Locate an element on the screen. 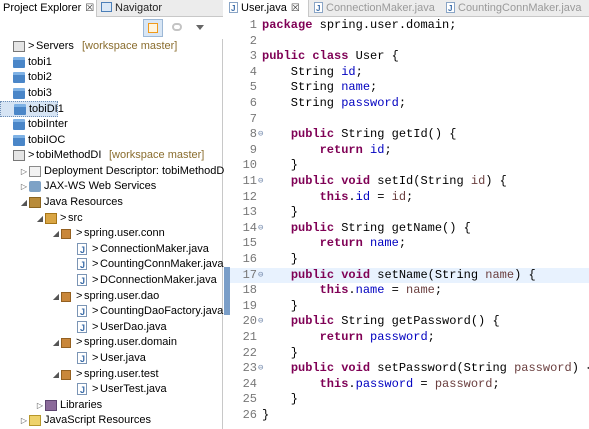 The height and width of the screenshot is (429, 589). tree-item: tobi3 is located at coordinates (111, 94).